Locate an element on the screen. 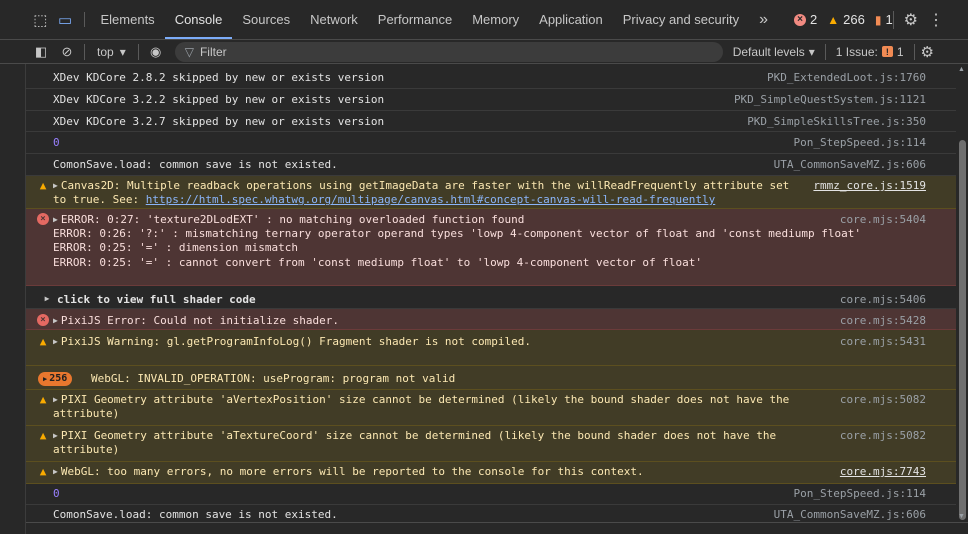 The height and width of the screenshot is (534, 968). error-count: × 2 is located at coordinates (805, 19).